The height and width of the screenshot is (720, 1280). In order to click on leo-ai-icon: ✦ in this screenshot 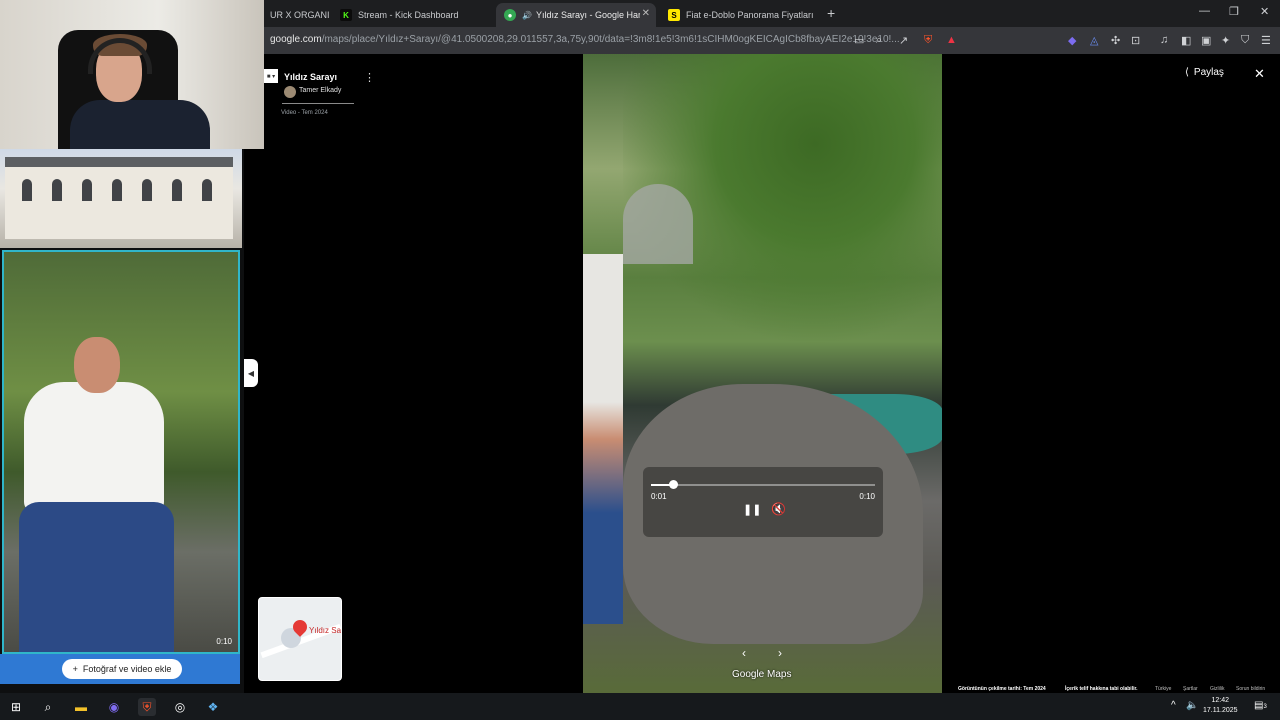, I will do `click(1225, 40)`.